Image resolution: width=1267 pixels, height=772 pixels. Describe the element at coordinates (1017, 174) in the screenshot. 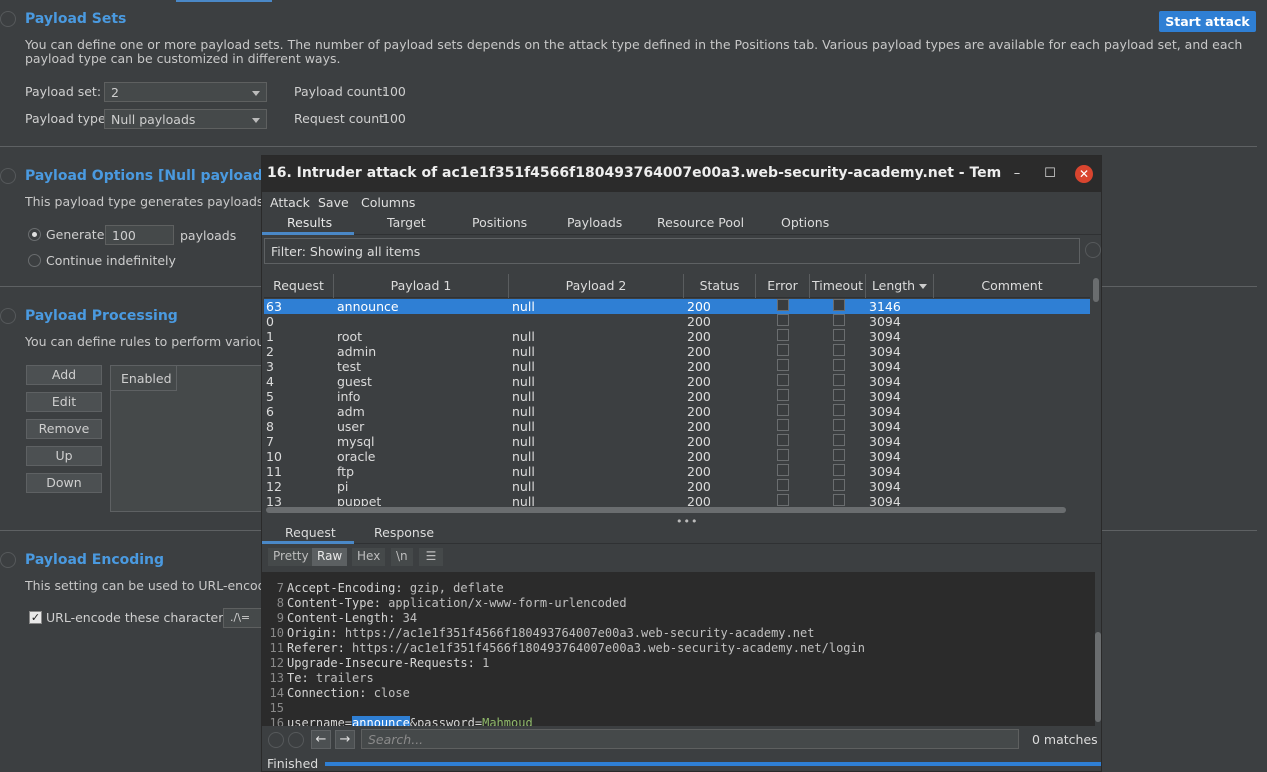

I see `minimize-icon: –` at that location.